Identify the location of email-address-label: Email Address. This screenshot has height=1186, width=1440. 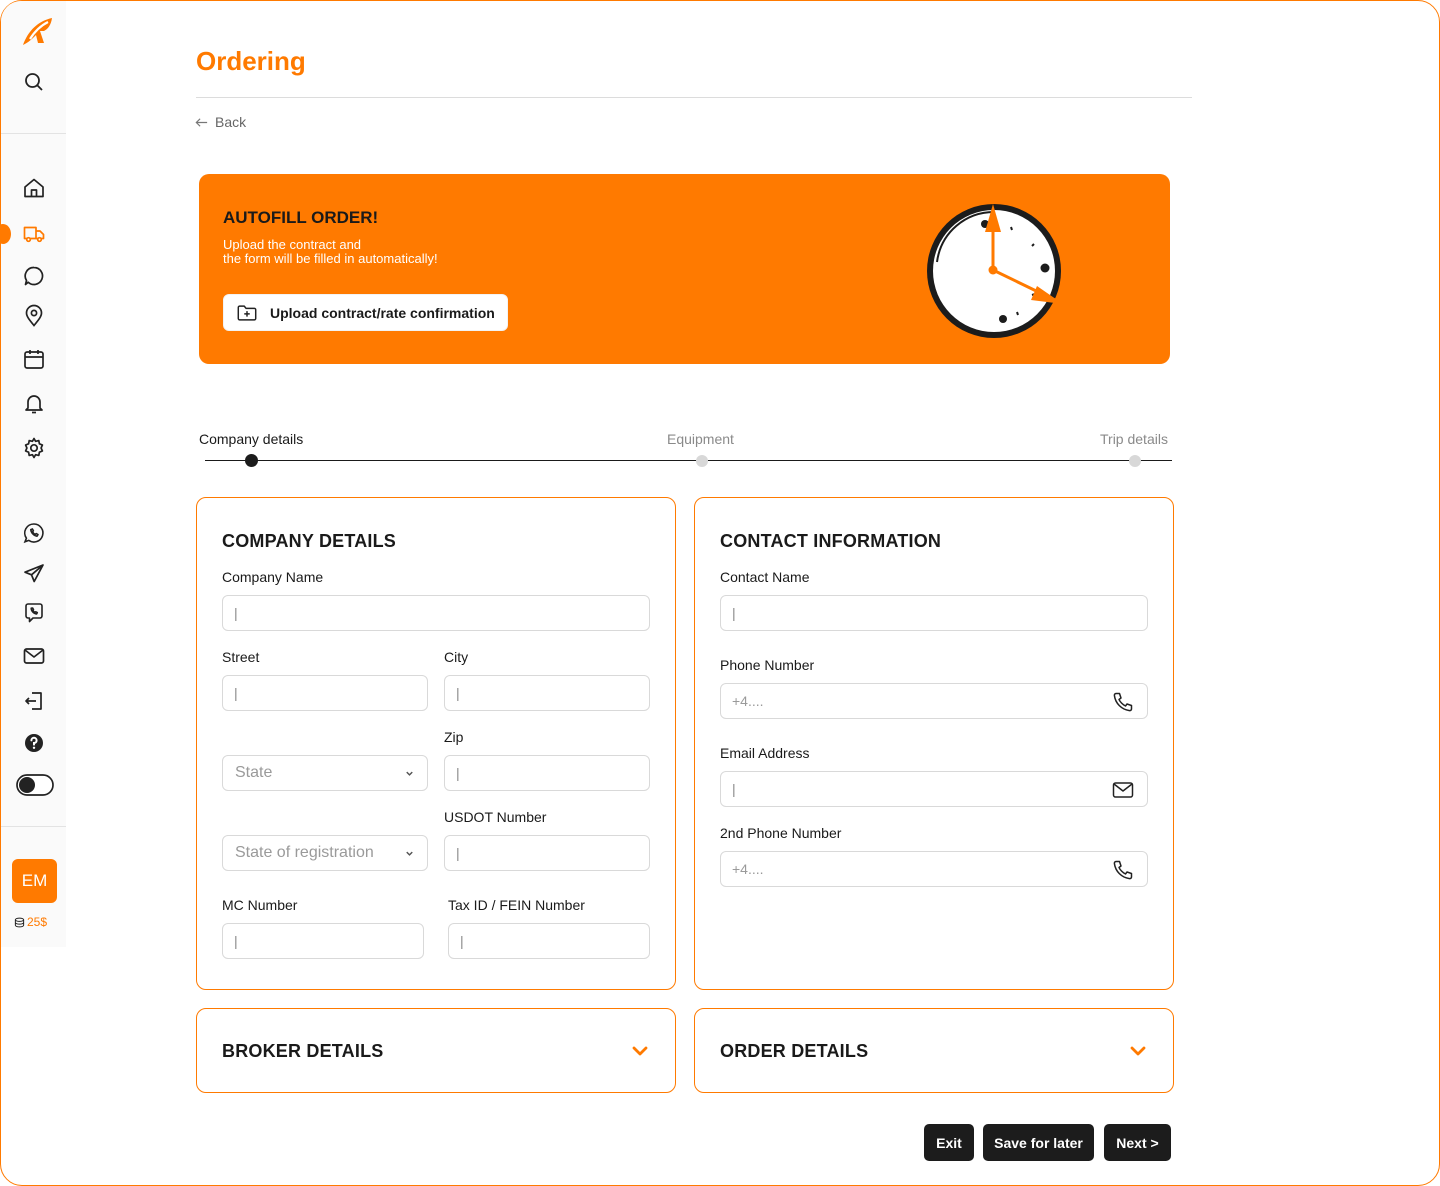
(765, 753).